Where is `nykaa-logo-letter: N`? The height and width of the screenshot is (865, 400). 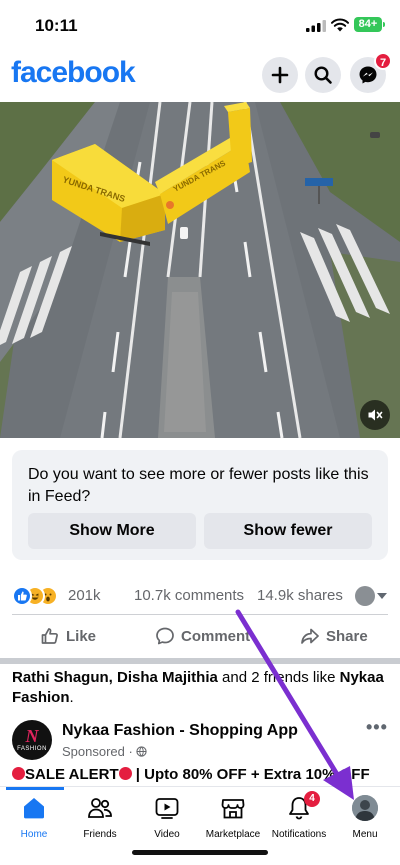
nykaa-logo-letter: N is located at coordinates (32, 736).